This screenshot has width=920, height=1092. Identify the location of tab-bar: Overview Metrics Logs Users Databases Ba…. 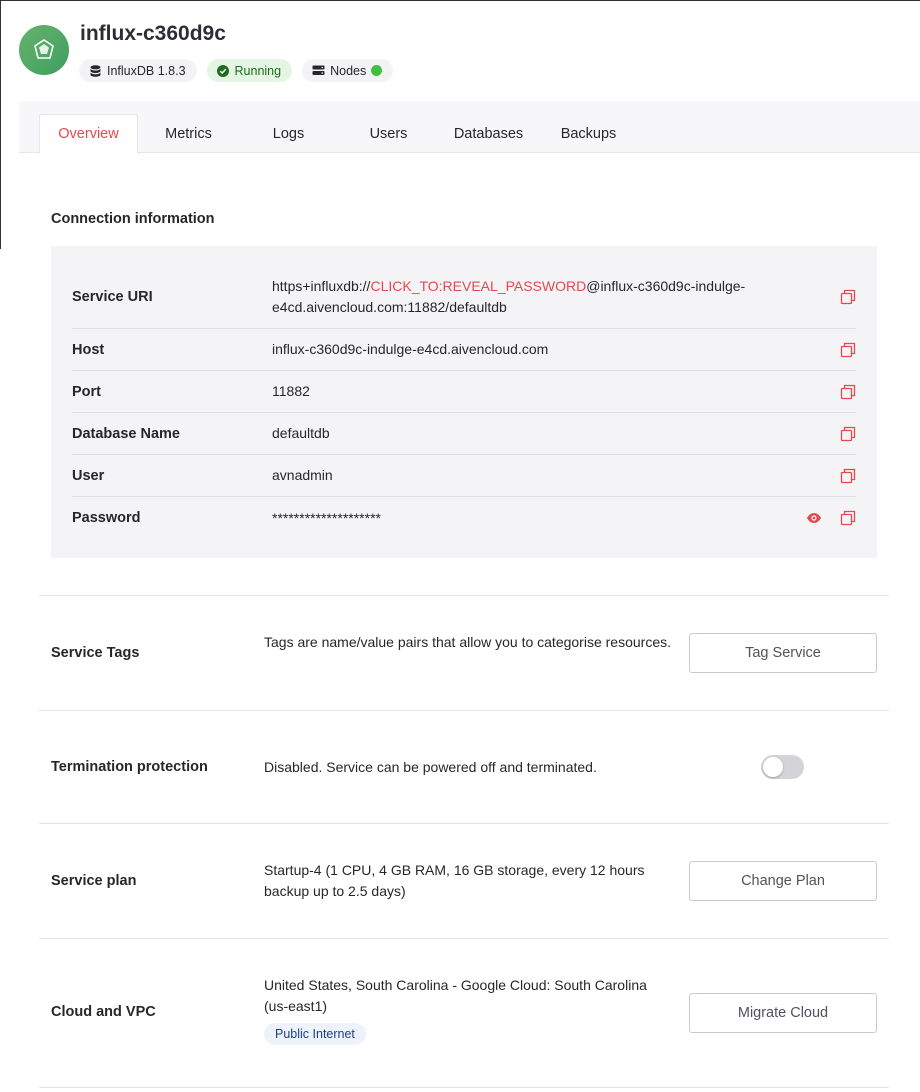
(469, 127).